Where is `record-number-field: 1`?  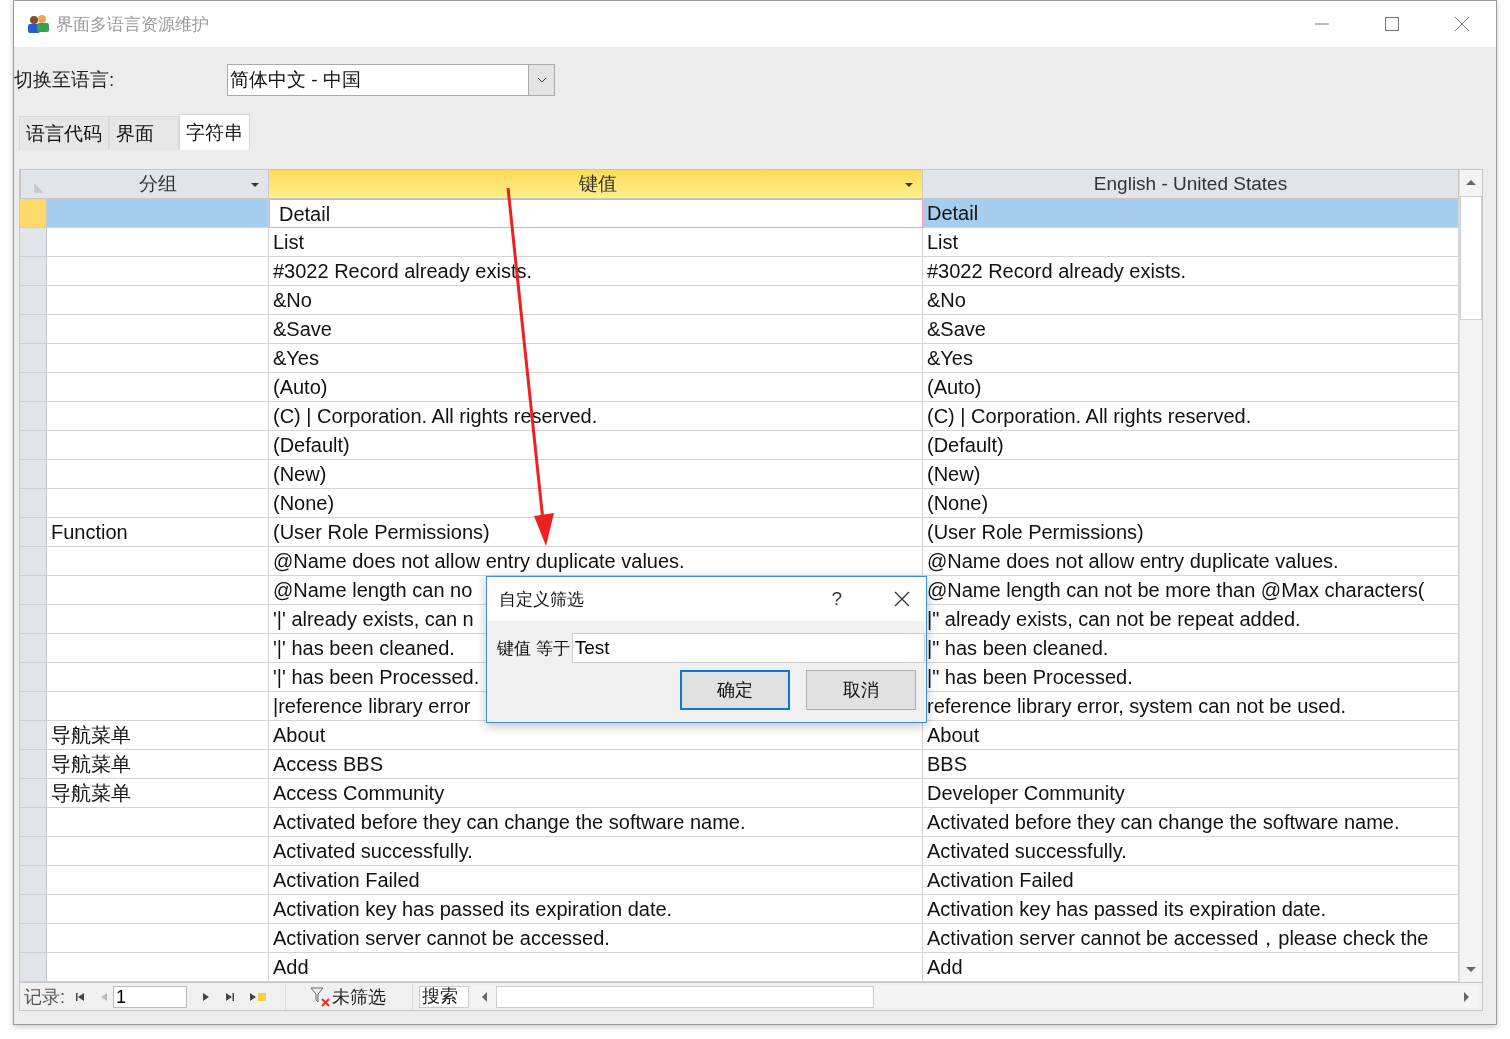 record-number-field: 1 is located at coordinates (150, 996).